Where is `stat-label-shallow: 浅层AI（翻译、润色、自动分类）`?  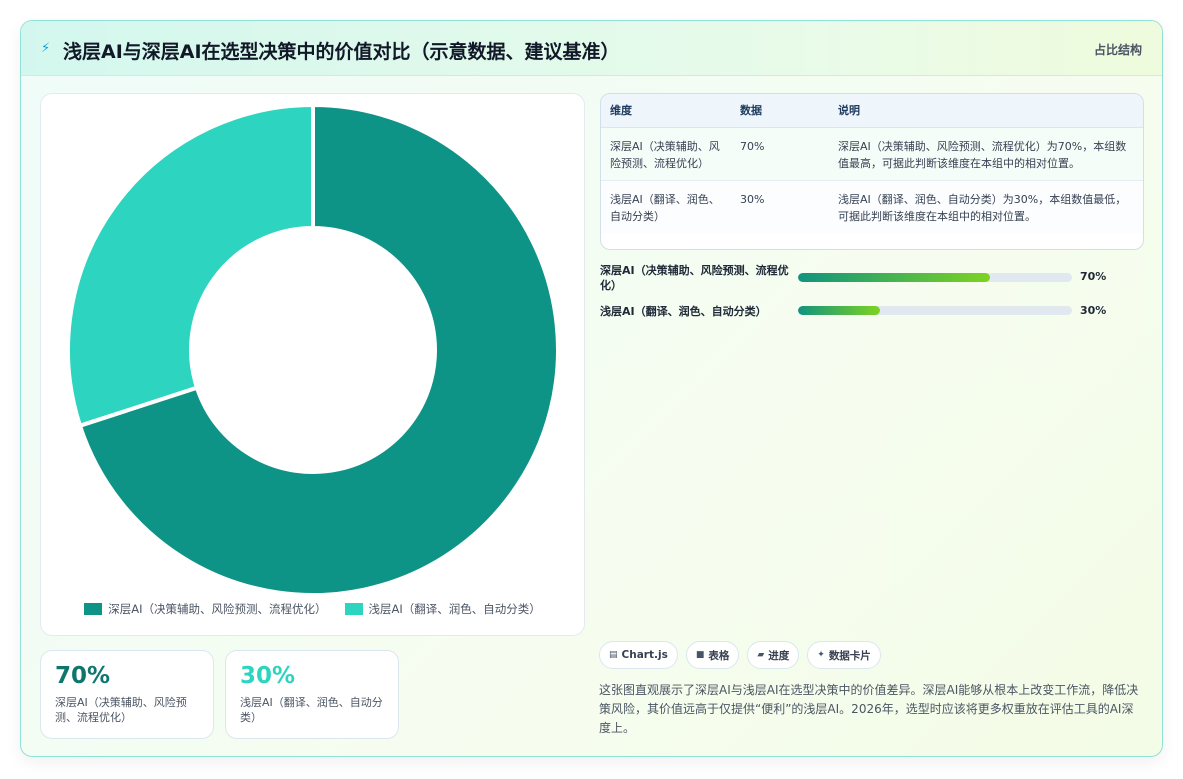
stat-label-shallow: 浅层AI（翻译、润色、自动分类） is located at coordinates (311, 710).